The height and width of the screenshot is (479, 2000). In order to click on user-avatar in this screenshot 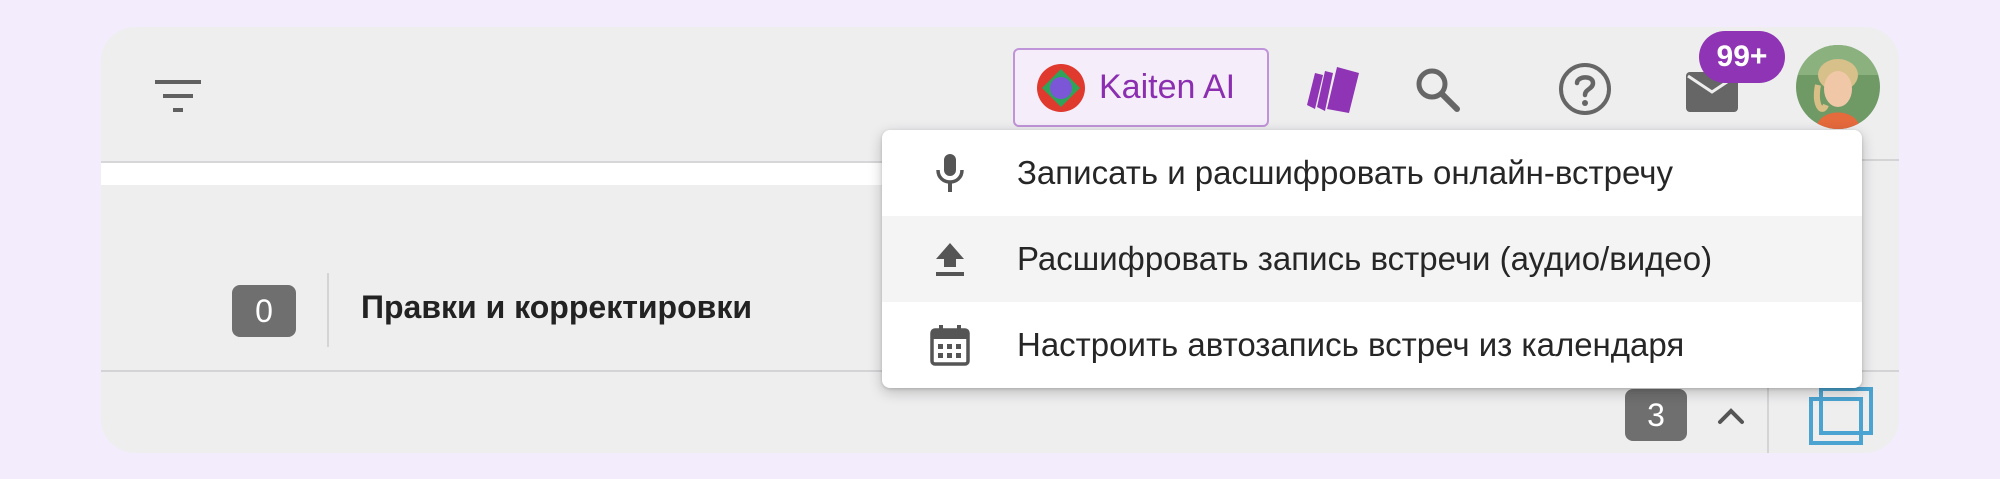, I will do `click(1838, 87)`.